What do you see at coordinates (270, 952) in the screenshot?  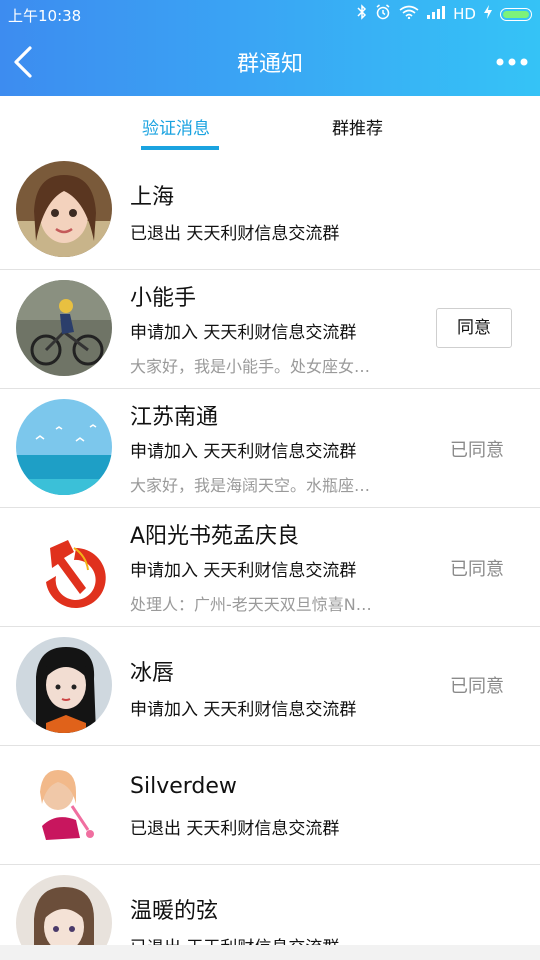 I see `bottom-navigation-strip` at bounding box center [270, 952].